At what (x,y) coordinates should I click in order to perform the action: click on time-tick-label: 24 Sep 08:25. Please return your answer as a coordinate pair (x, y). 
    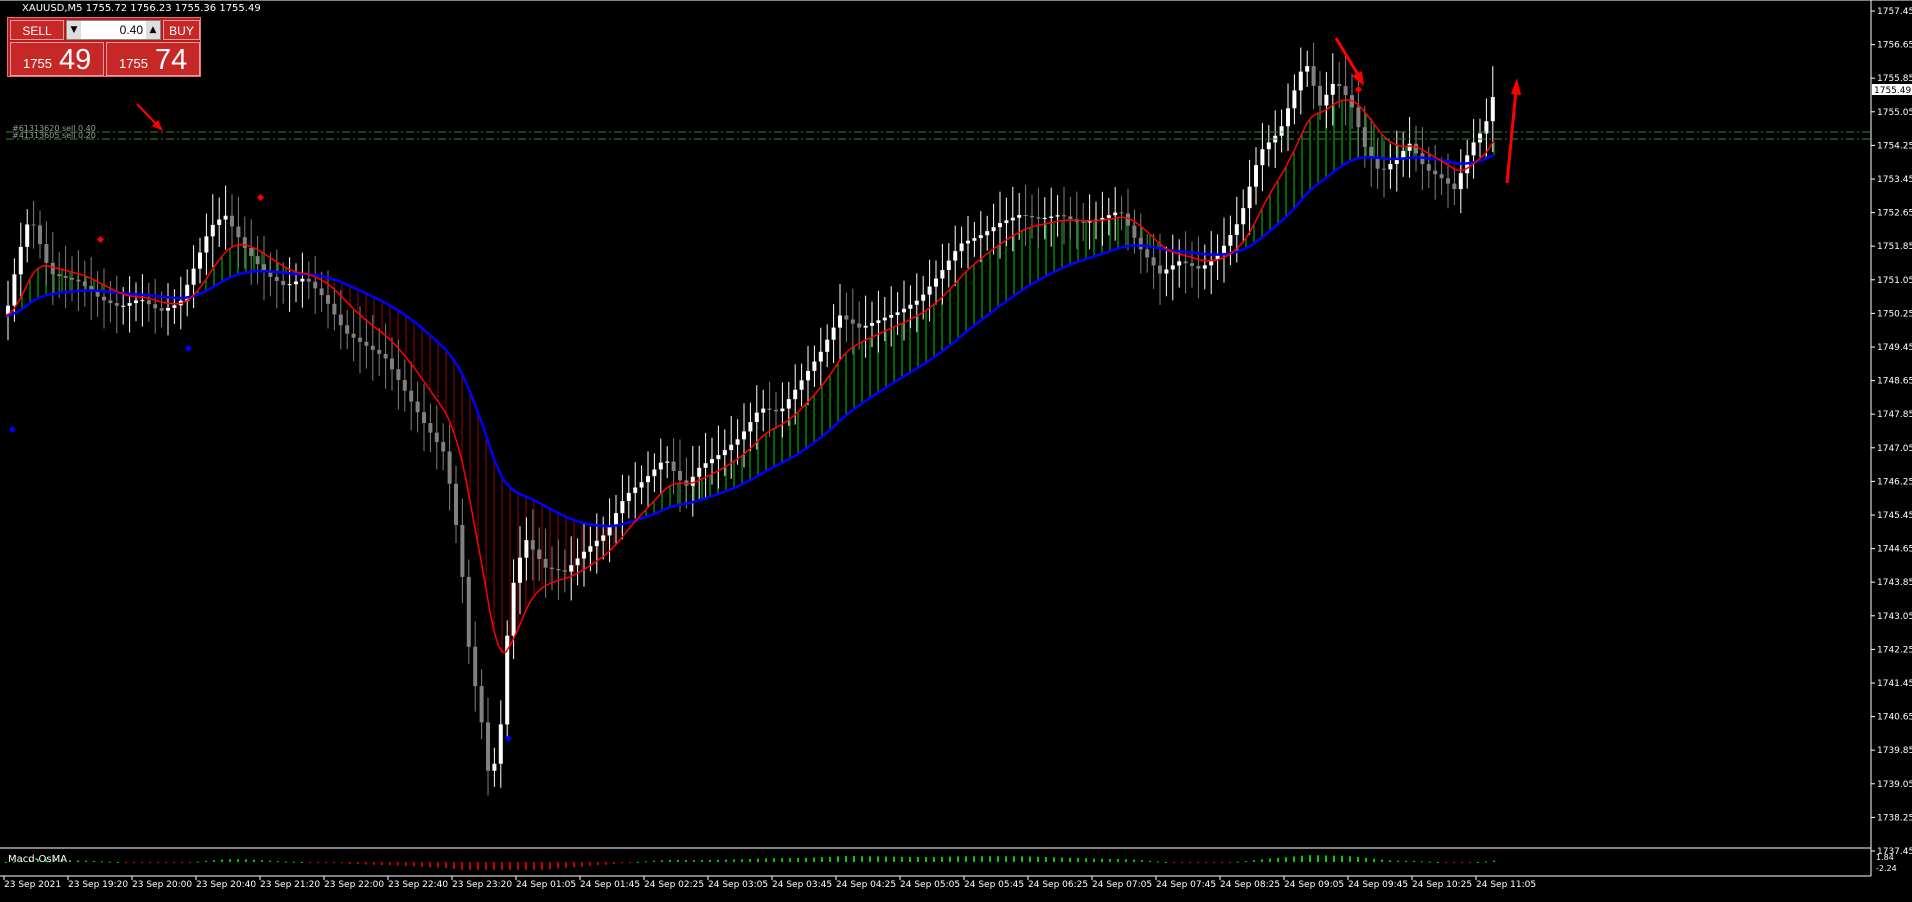
    Looking at the image, I should click on (1250, 885).